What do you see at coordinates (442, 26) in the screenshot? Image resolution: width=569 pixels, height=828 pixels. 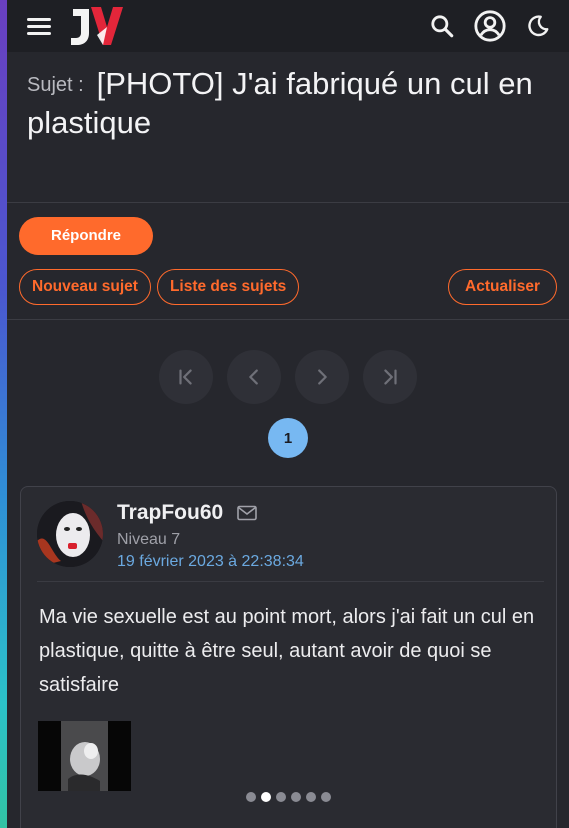 I see `search-icon` at bounding box center [442, 26].